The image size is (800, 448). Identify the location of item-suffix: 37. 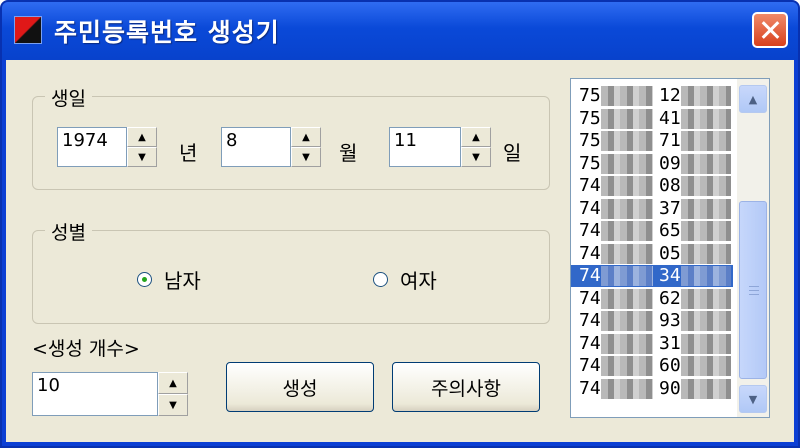
(670, 208).